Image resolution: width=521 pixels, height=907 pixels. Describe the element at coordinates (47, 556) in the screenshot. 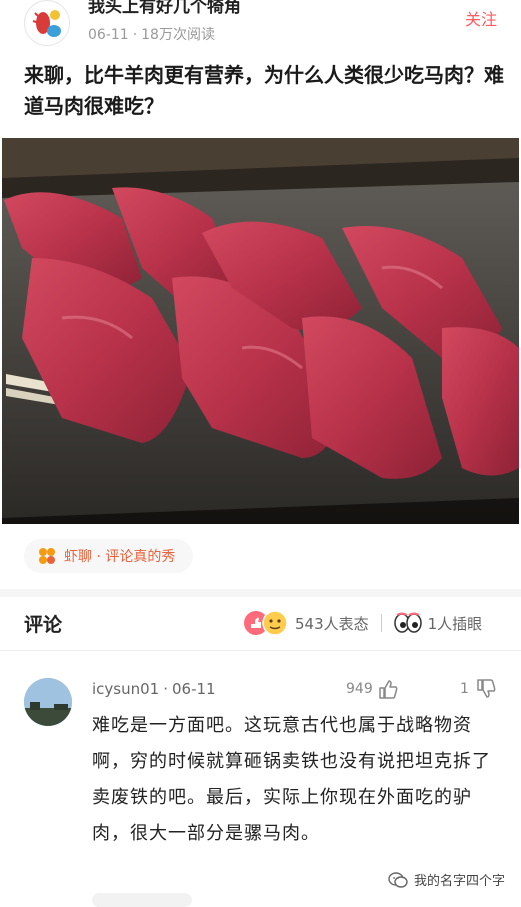

I see `shrimp-talk-icon` at that location.